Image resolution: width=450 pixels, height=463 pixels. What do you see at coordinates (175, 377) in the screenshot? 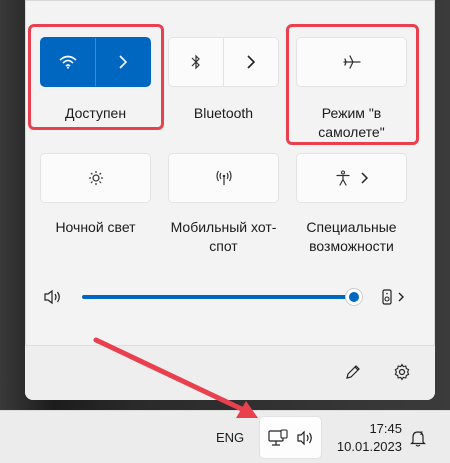
I see `annotation-arrow` at bounding box center [175, 377].